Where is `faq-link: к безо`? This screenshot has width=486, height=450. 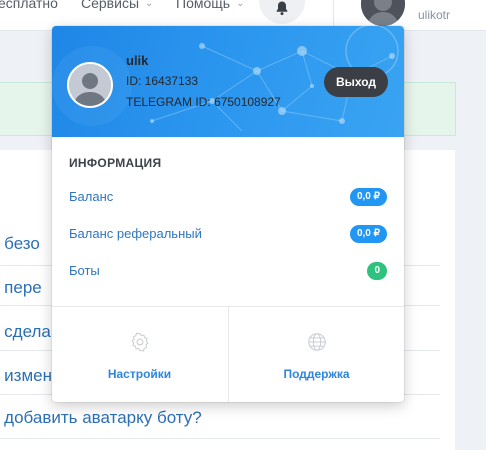
faq-link: к безо is located at coordinates (20, 244).